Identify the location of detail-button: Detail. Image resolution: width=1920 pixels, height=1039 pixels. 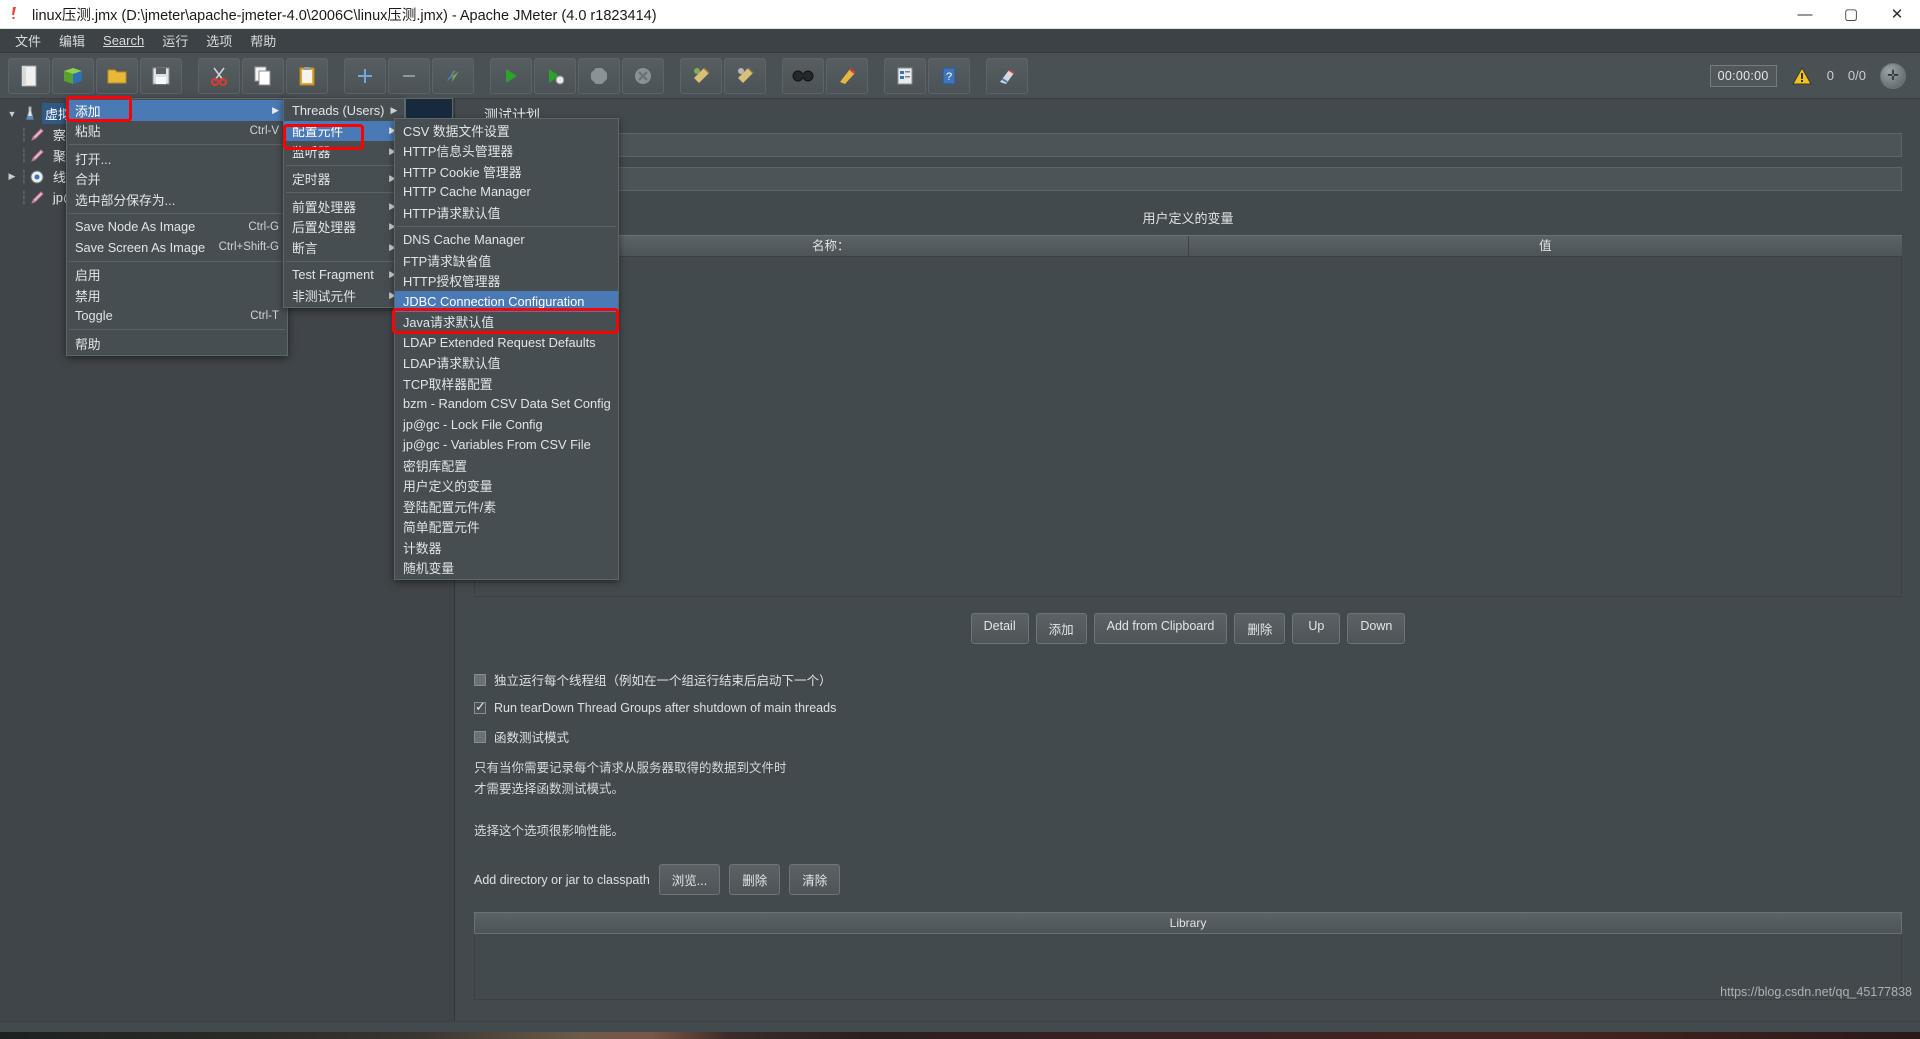
(999, 628).